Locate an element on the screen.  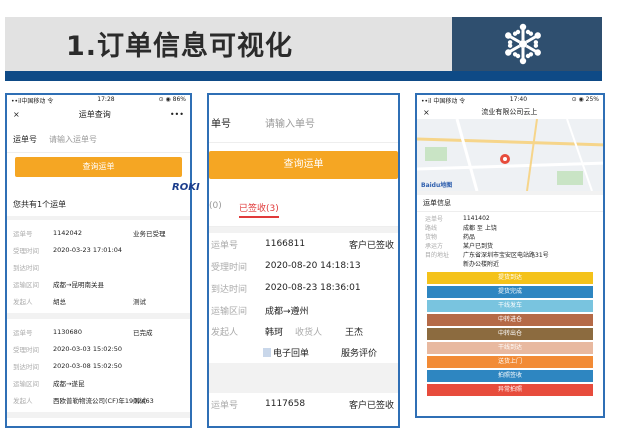
more-icon: ••• is located at coordinates (177, 114).